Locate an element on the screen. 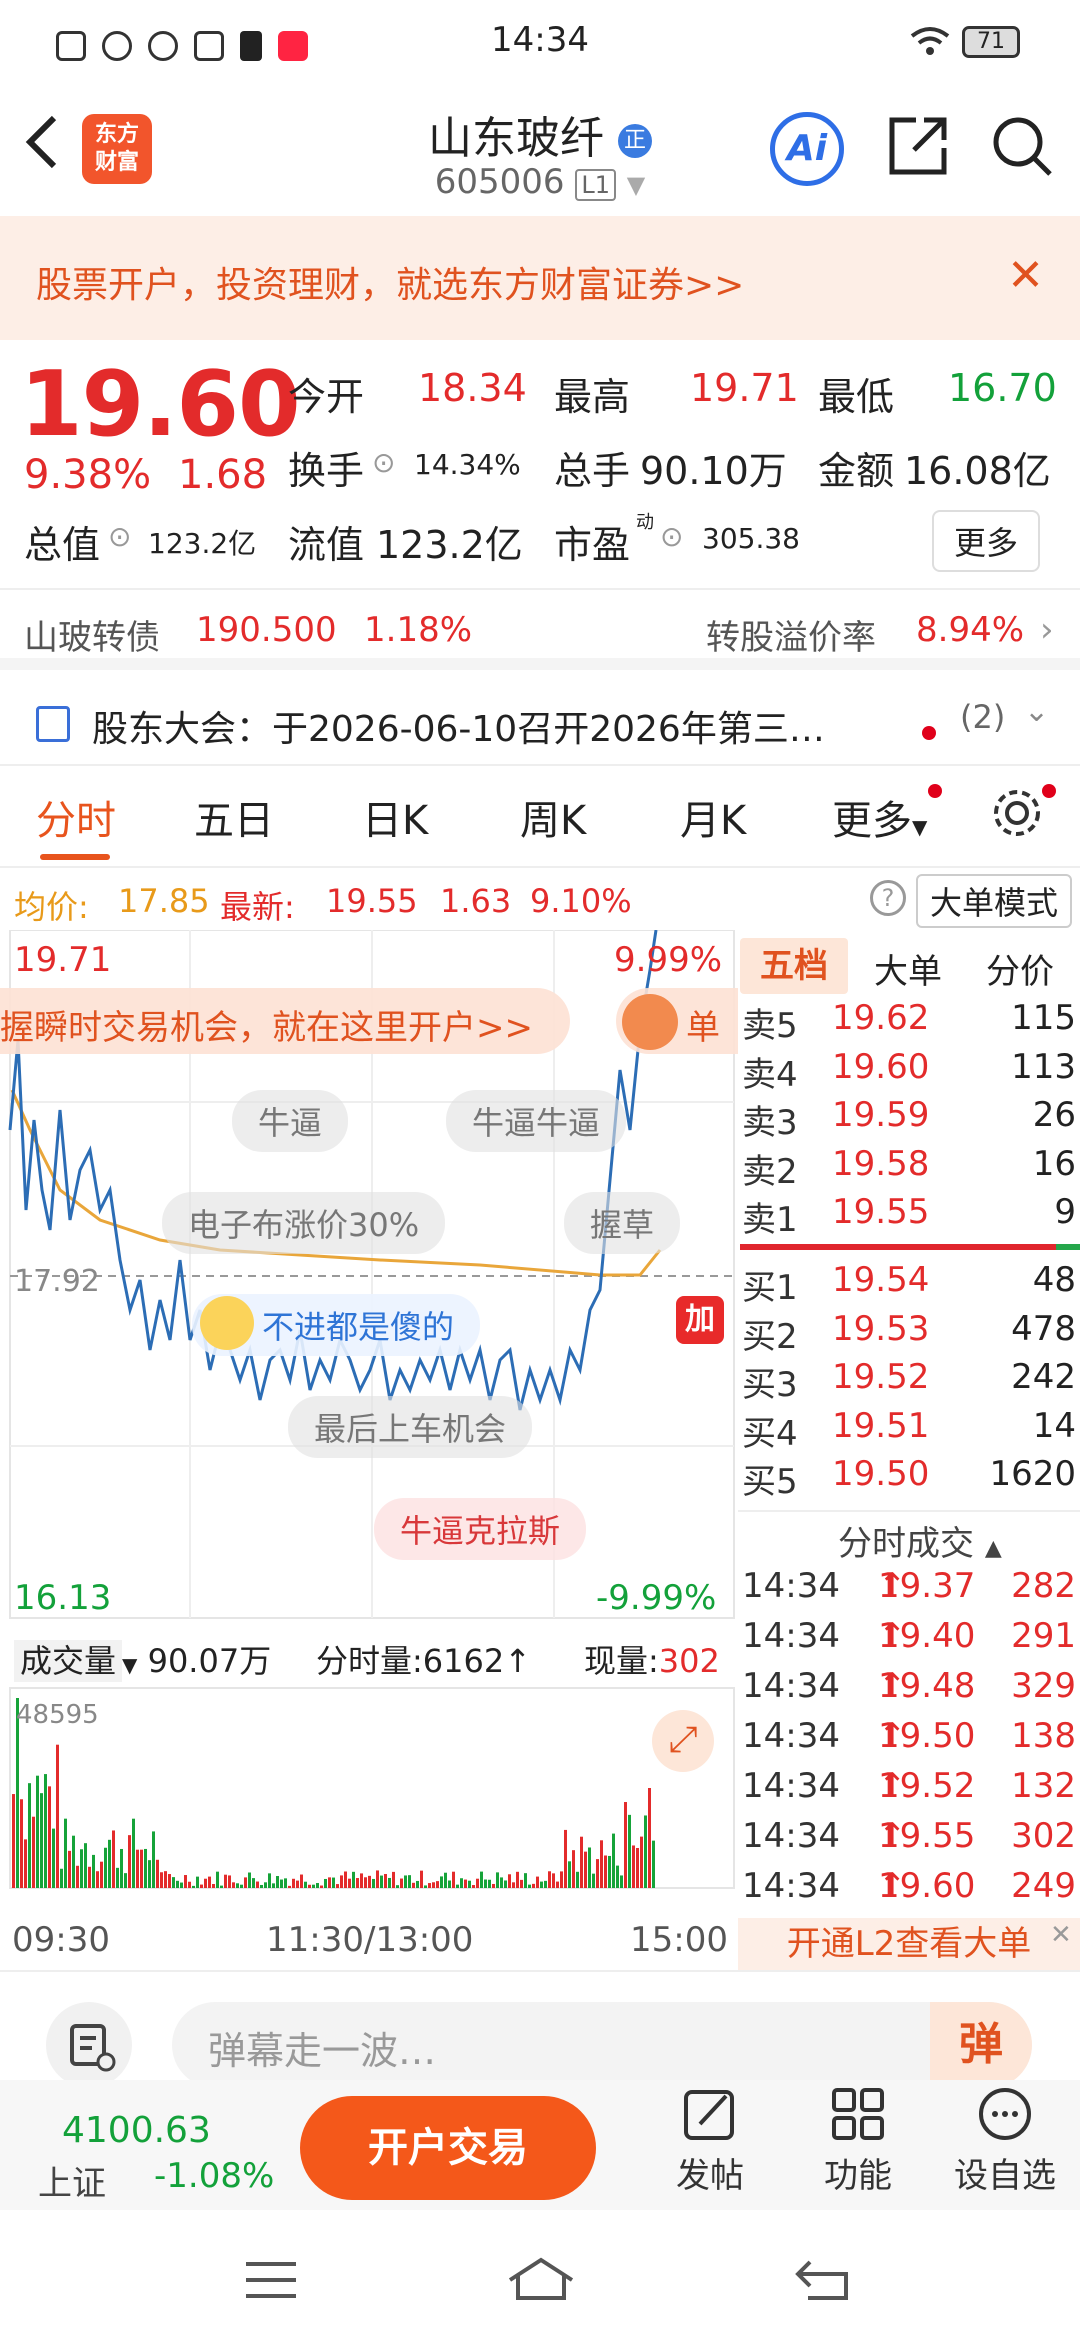 The width and height of the screenshot is (1080, 2340). expand-icon: ⤢ is located at coordinates (683, 1741).